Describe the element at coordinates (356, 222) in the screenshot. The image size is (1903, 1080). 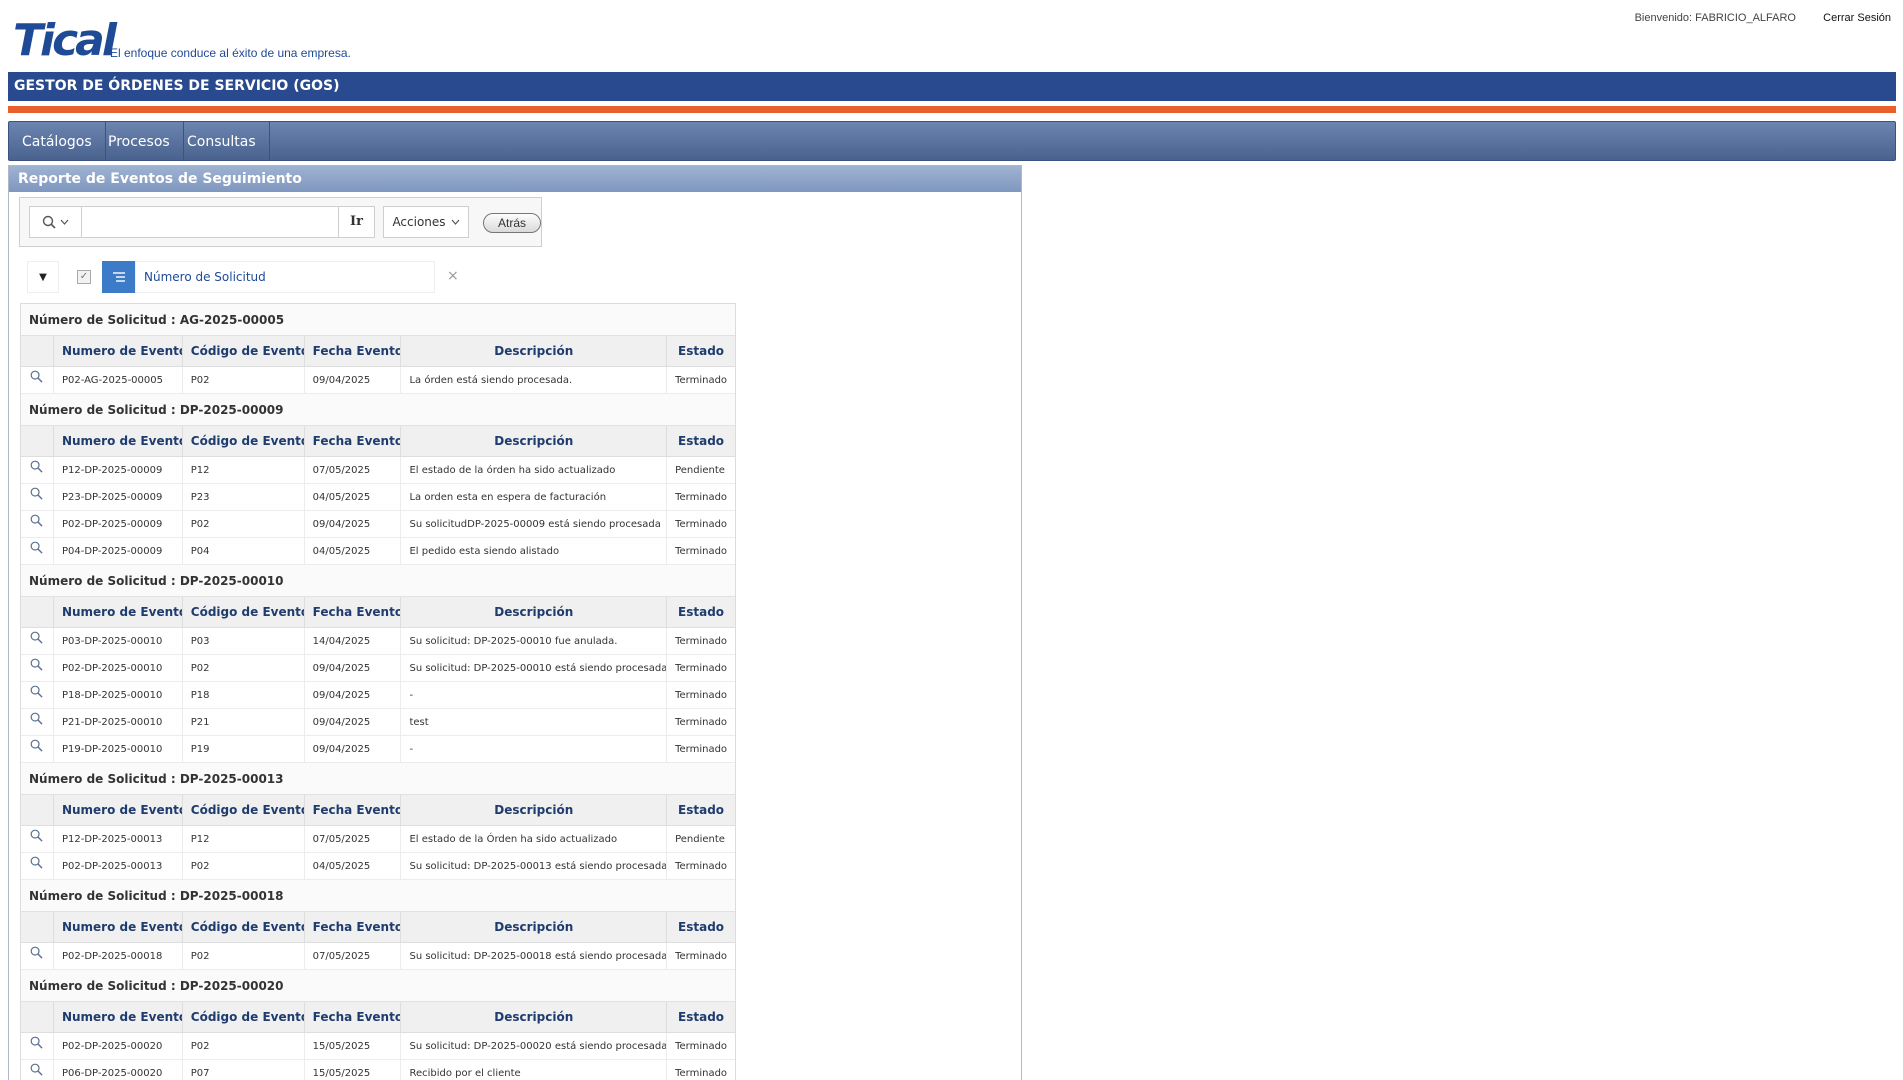
I see `go-button: Ir` at that location.